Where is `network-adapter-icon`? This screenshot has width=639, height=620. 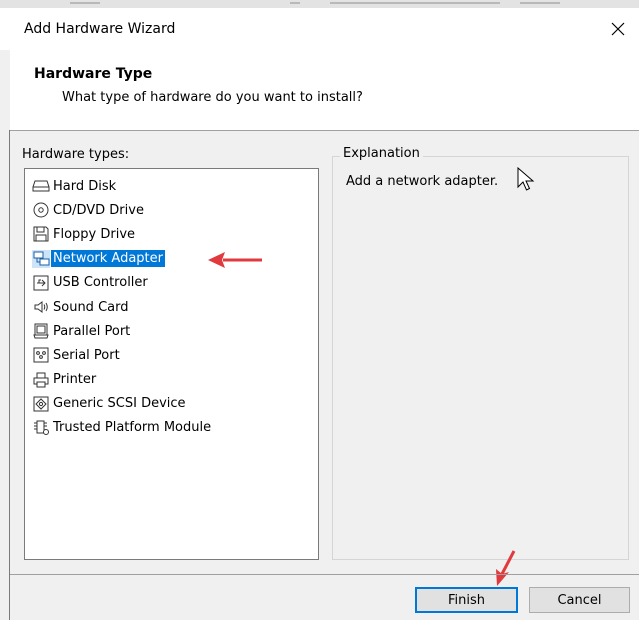 network-adapter-icon is located at coordinates (41, 258).